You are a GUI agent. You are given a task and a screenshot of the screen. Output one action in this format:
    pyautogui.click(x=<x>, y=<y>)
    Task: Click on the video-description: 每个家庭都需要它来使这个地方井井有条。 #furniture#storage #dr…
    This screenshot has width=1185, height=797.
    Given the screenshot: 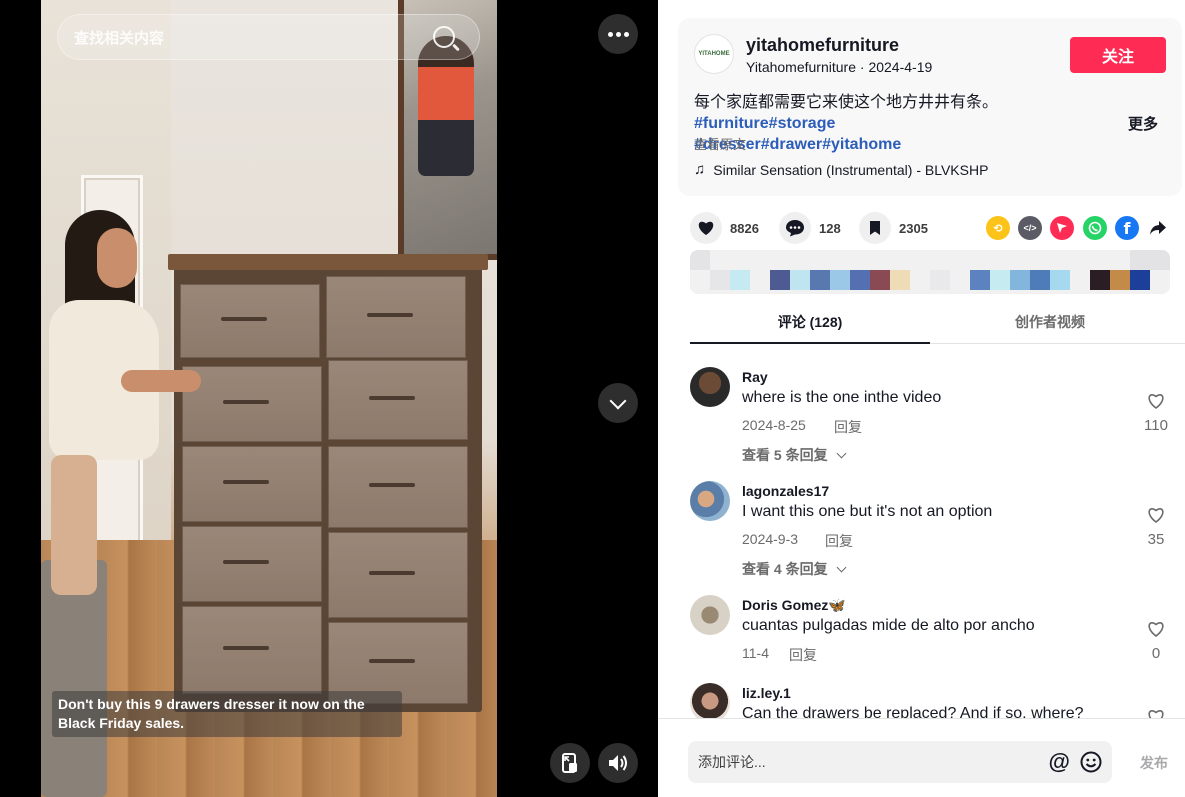 What is the action you would take?
    pyautogui.click(x=914, y=123)
    